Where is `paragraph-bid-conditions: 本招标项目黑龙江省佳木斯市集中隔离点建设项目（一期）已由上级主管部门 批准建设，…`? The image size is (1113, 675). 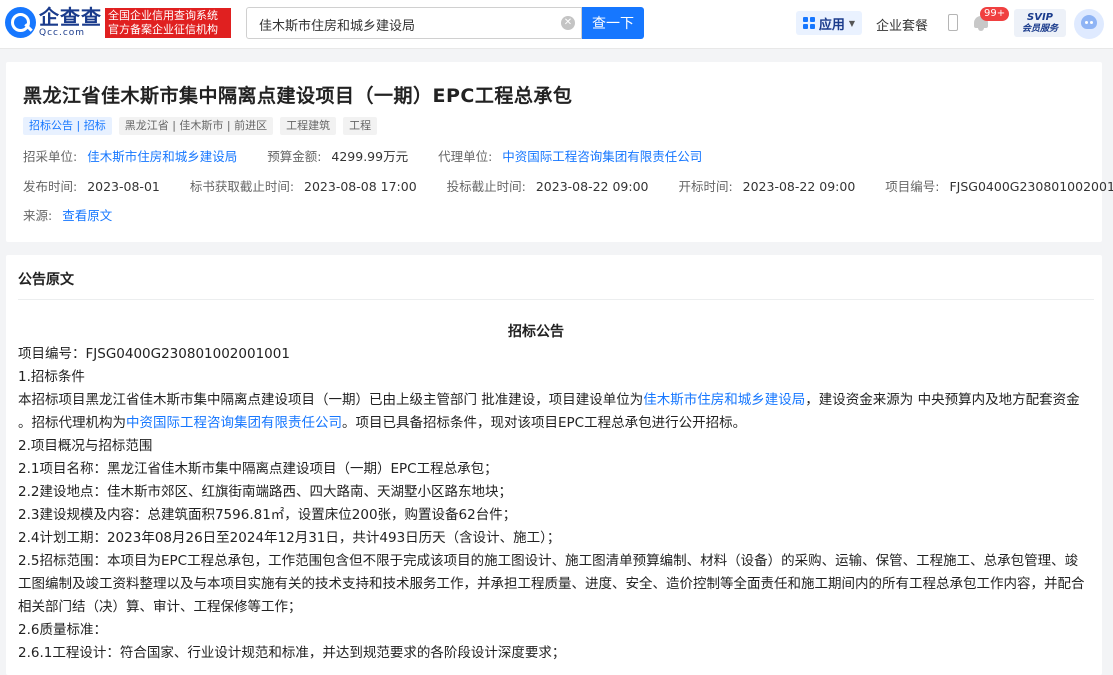
paragraph-bid-conditions: 本招标项目黑龙江省佳木斯市集中隔离点建设项目（一期）已由上级主管部门 批准建设，… is located at coordinates (549, 411).